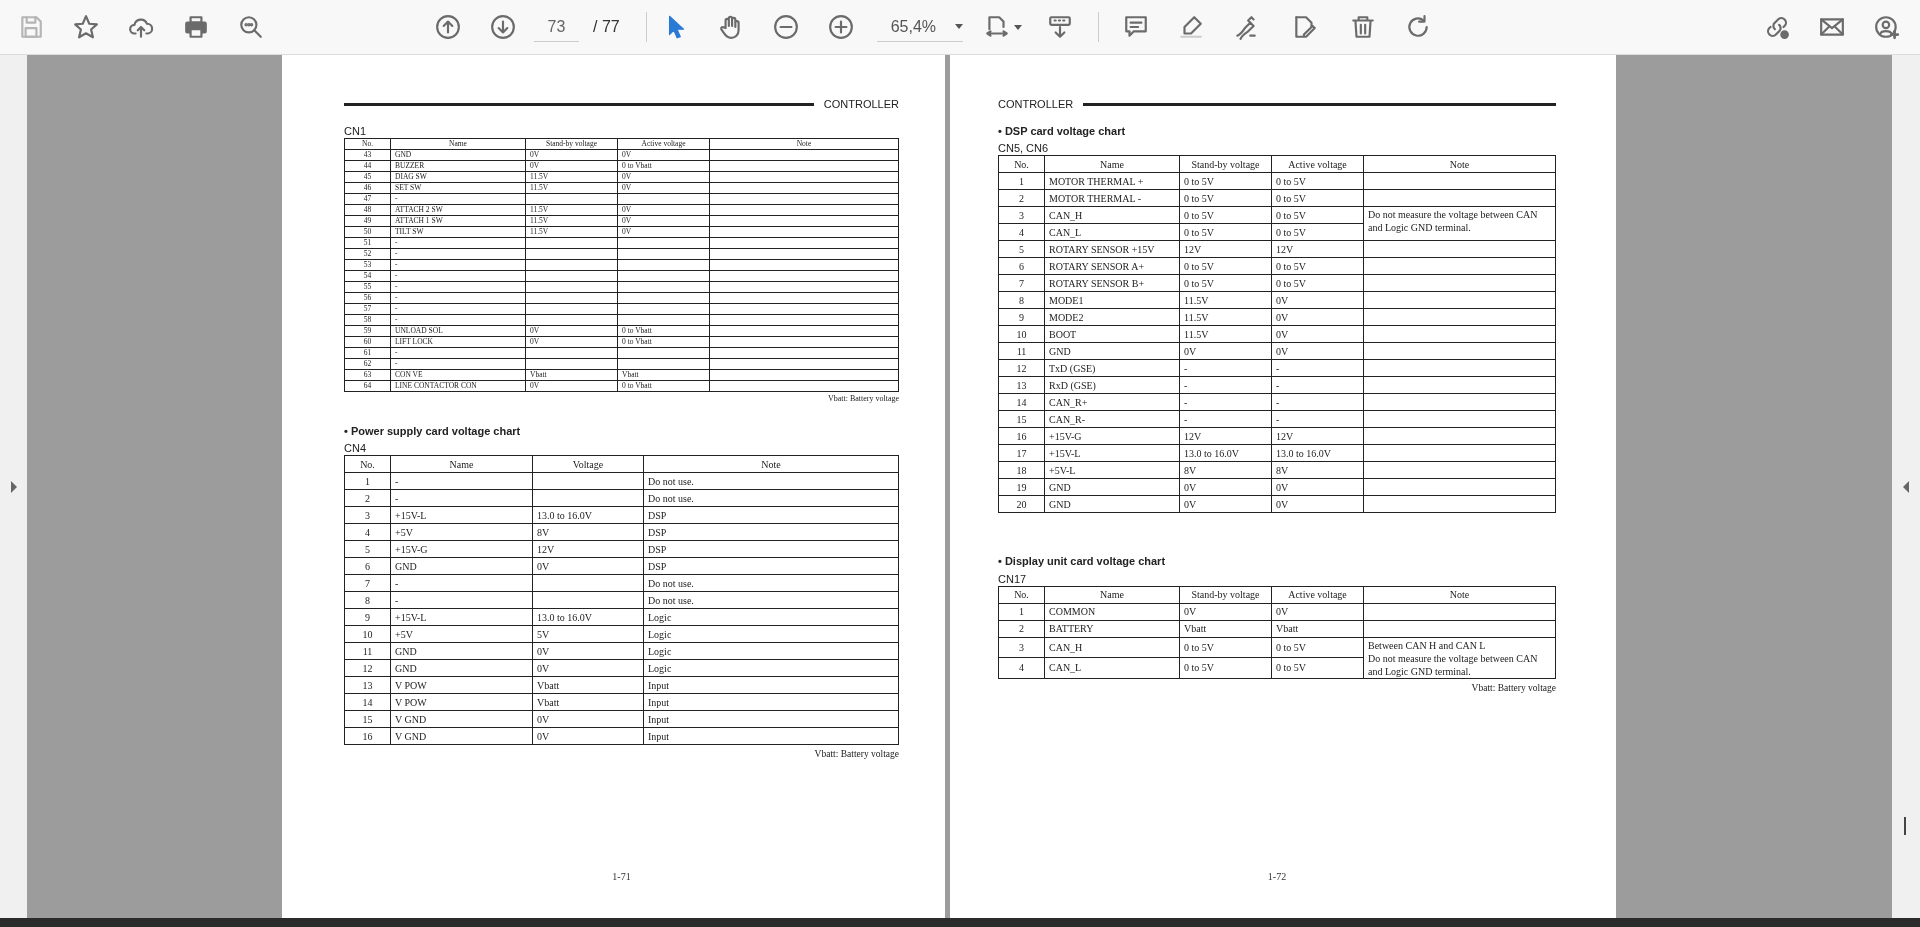 The height and width of the screenshot is (927, 1920). I want to click on arrow-up-circle-icon, so click(447, 27).